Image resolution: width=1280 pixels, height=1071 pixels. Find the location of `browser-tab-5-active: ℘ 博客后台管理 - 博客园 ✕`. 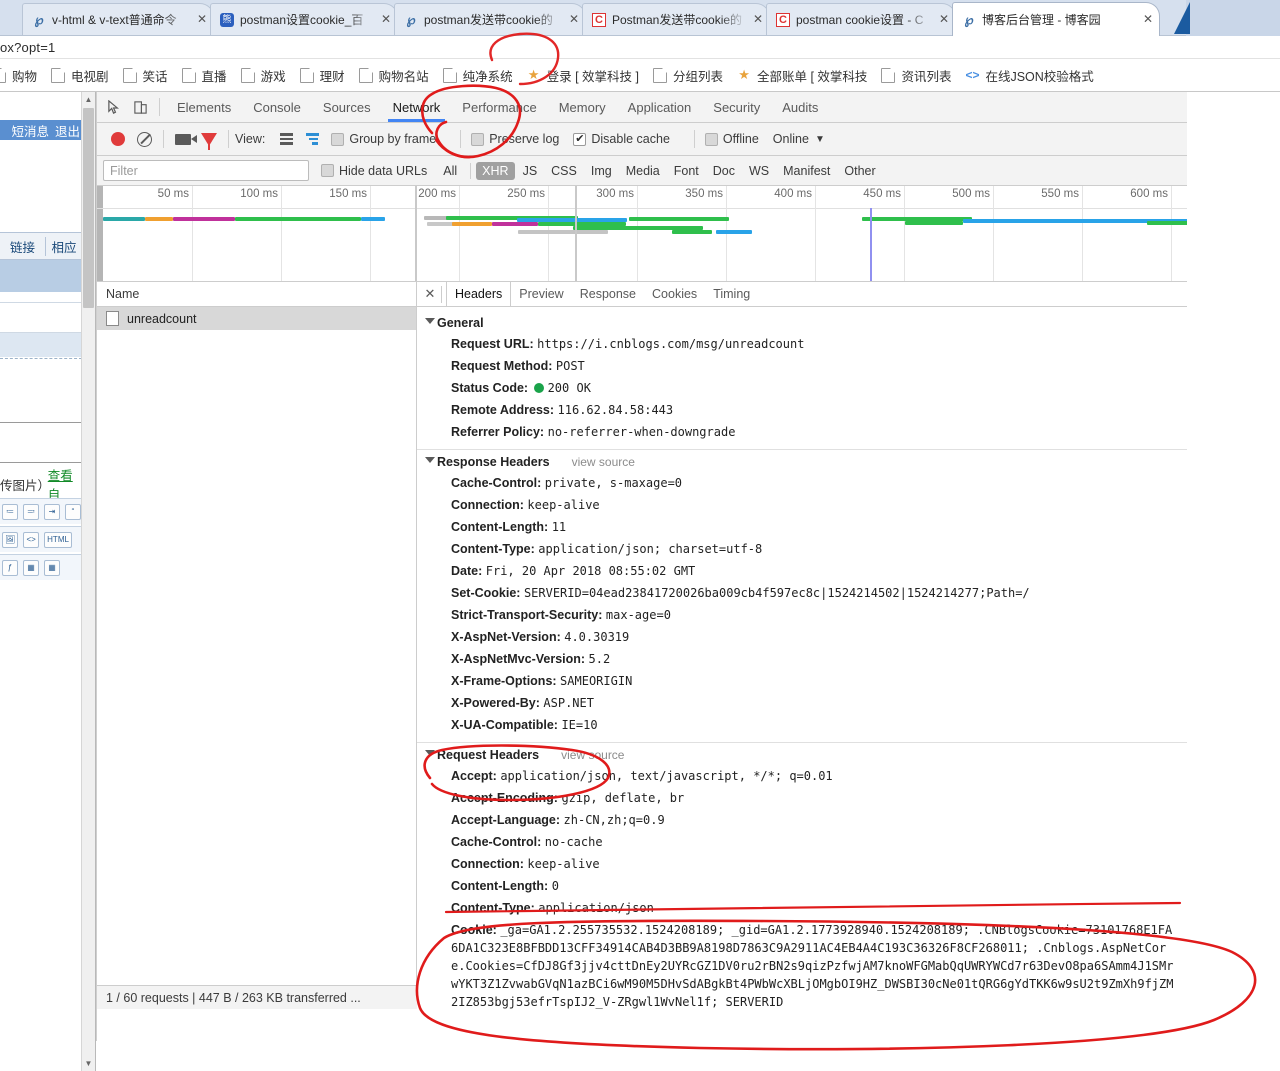

browser-tab-5-active: ℘ 博客后台管理 - 博客园 ✕ is located at coordinates (1056, 19).